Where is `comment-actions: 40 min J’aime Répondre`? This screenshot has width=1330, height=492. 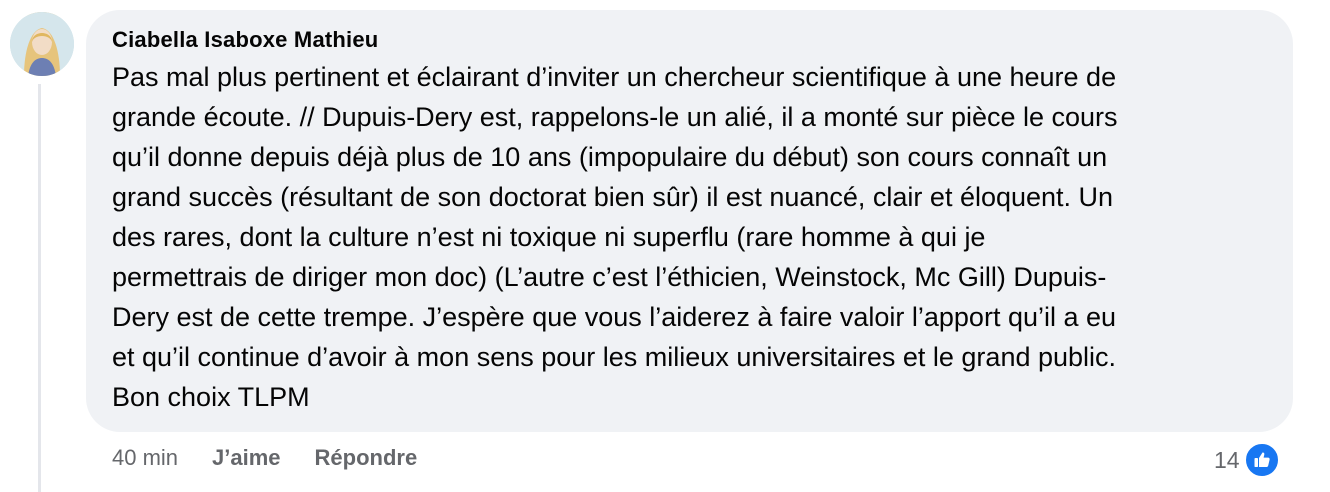
comment-actions: 40 min J’aime Répondre is located at coordinates (264, 458).